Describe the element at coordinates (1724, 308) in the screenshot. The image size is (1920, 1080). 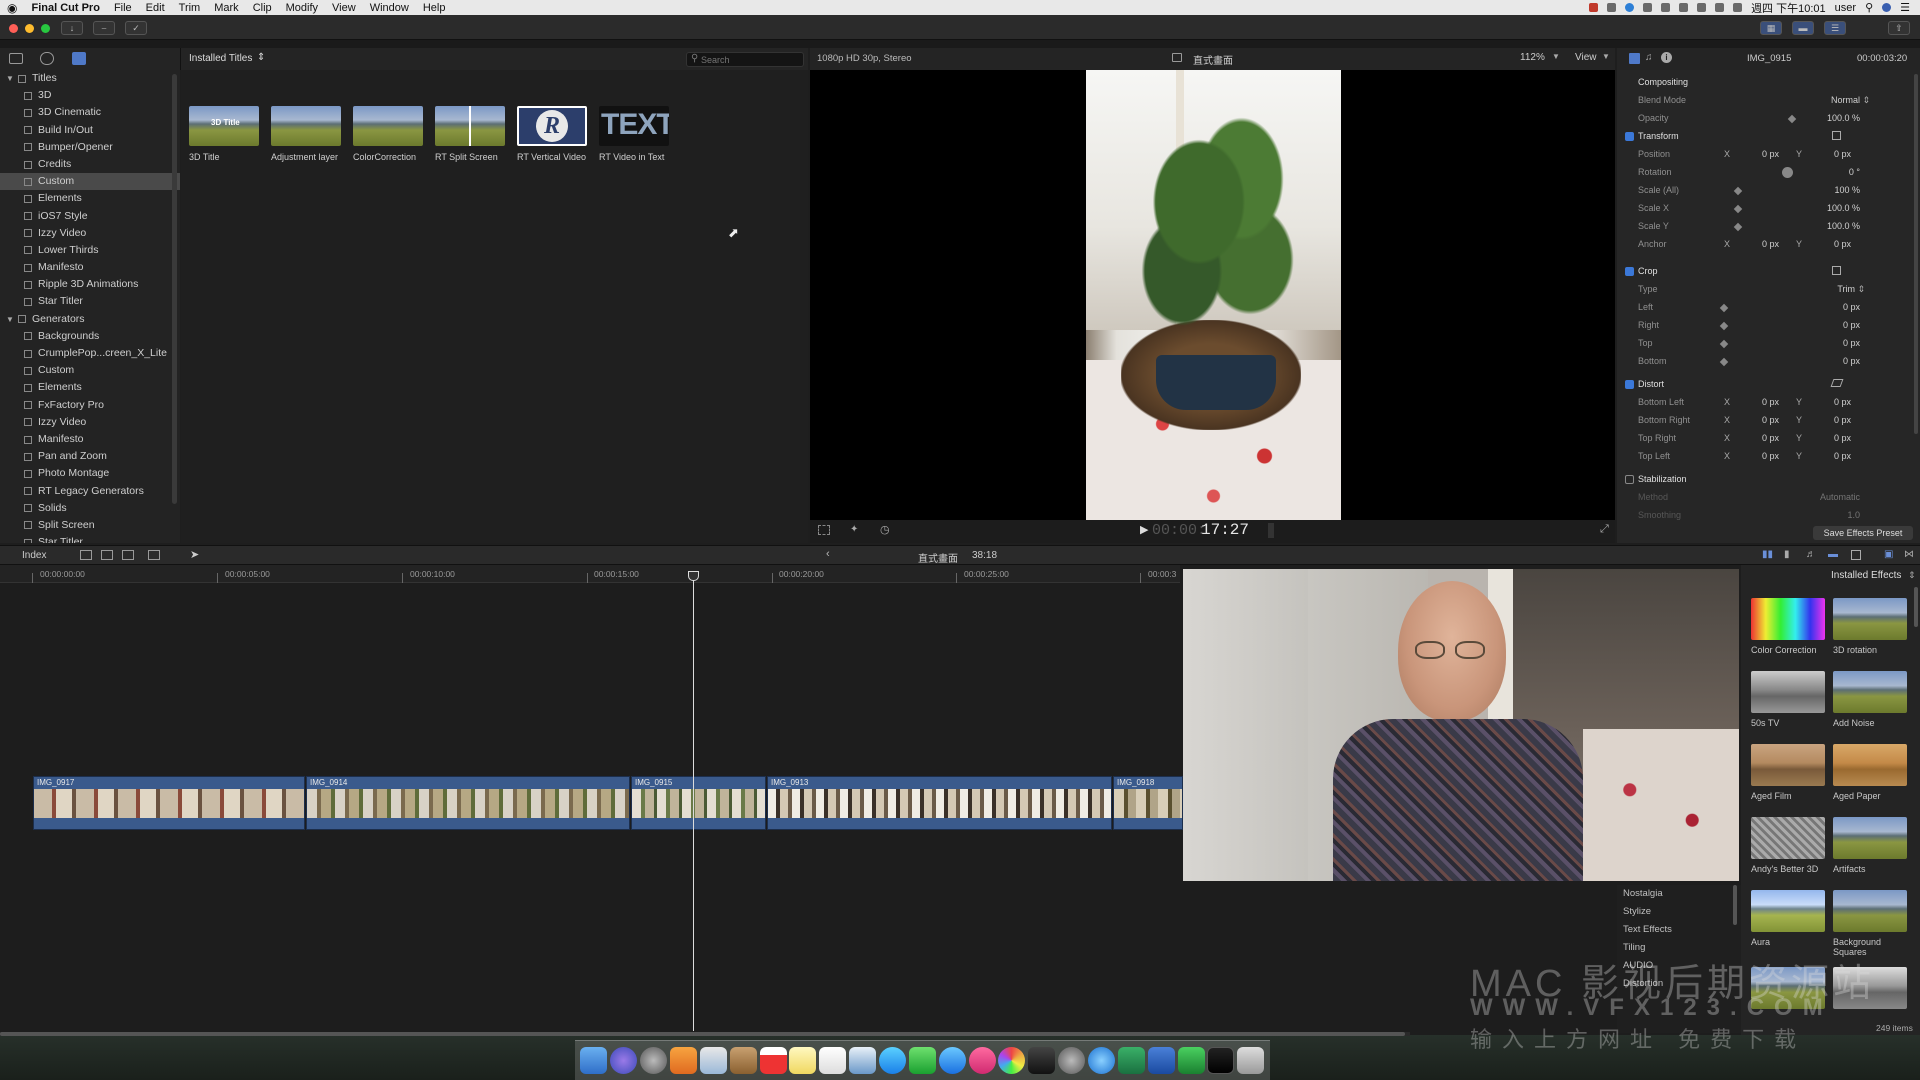
I see `crop-left-slider` at that location.